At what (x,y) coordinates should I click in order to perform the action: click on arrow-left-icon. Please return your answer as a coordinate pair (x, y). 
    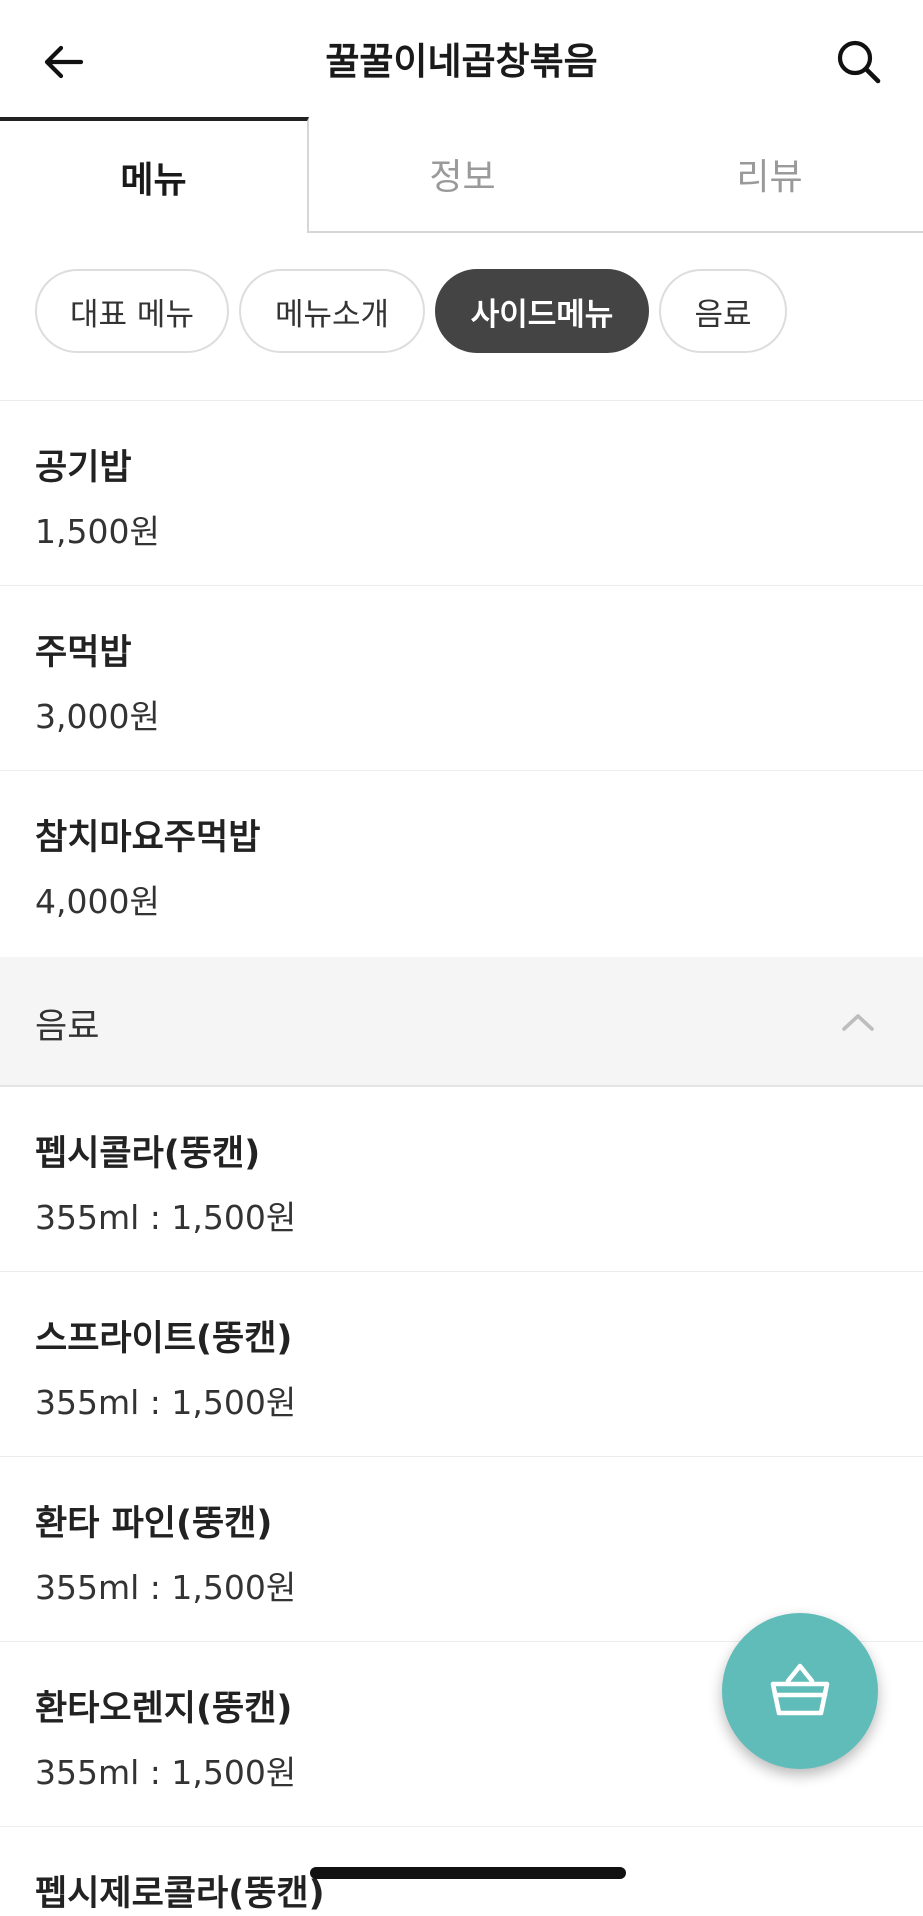
    Looking at the image, I should click on (64, 62).